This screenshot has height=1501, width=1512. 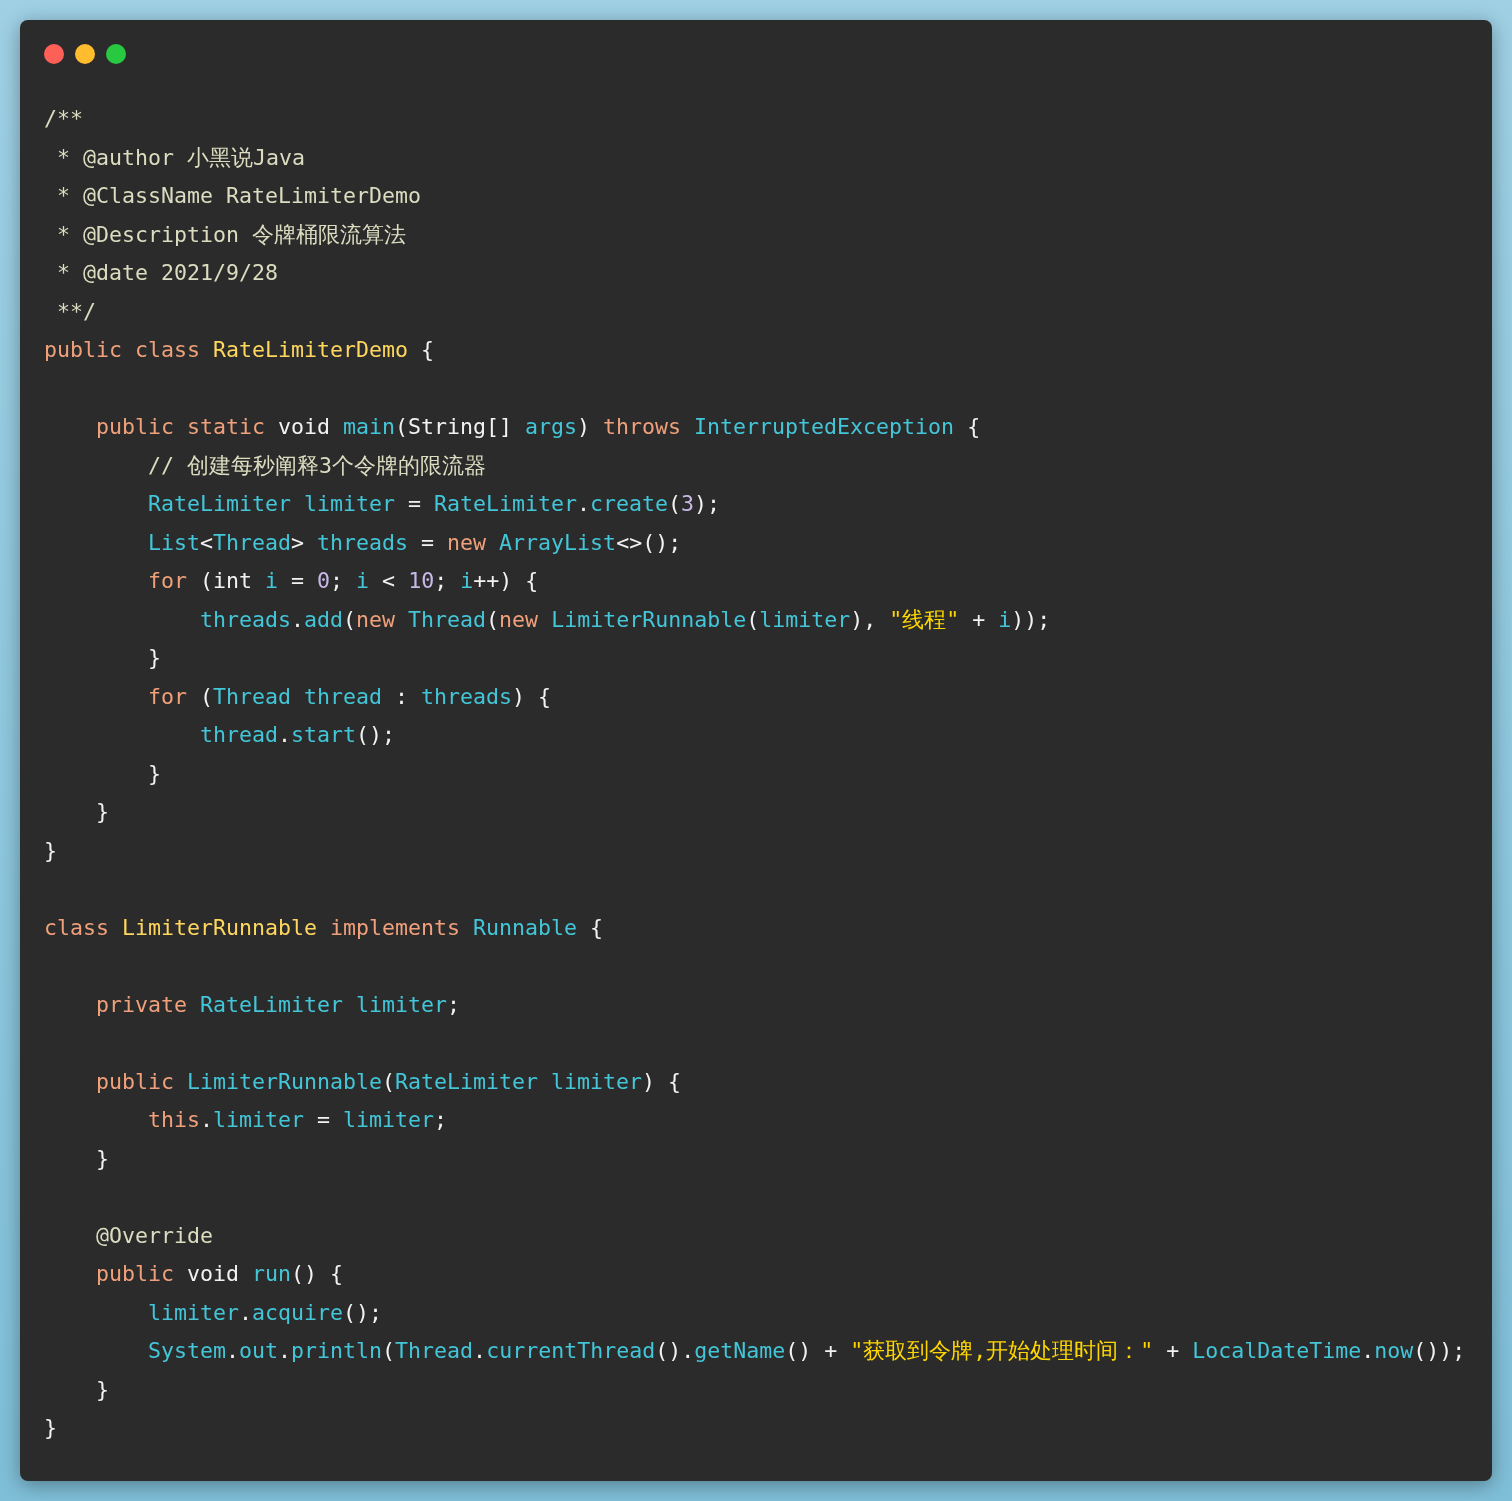 What do you see at coordinates (806, 1351) in the screenshot?
I see `code-line: System.out.println(Thread.currentThread().getName() + "获取到令牌,开始处理时间：" + LocalDateTime.now());` at bounding box center [806, 1351].